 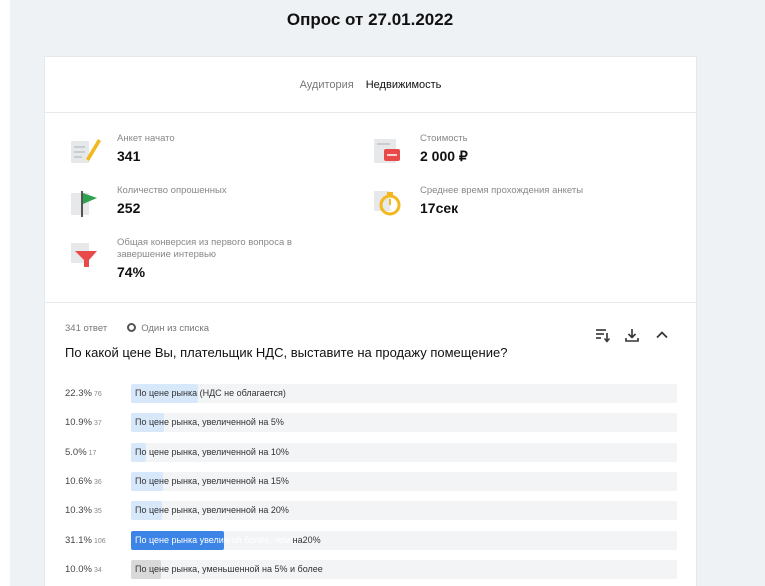 What do you see at coordinates (404, 569) in the screenshot?
I see `answer-bar-track: По цене рынка, уменьшенной на 5% и более` at bounding box center [404, 569].